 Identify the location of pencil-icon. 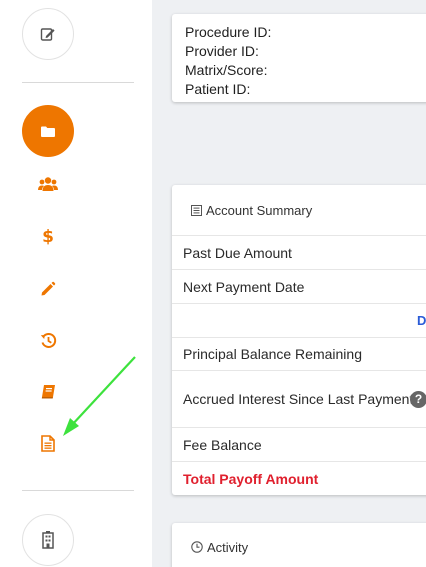
(48, 288).